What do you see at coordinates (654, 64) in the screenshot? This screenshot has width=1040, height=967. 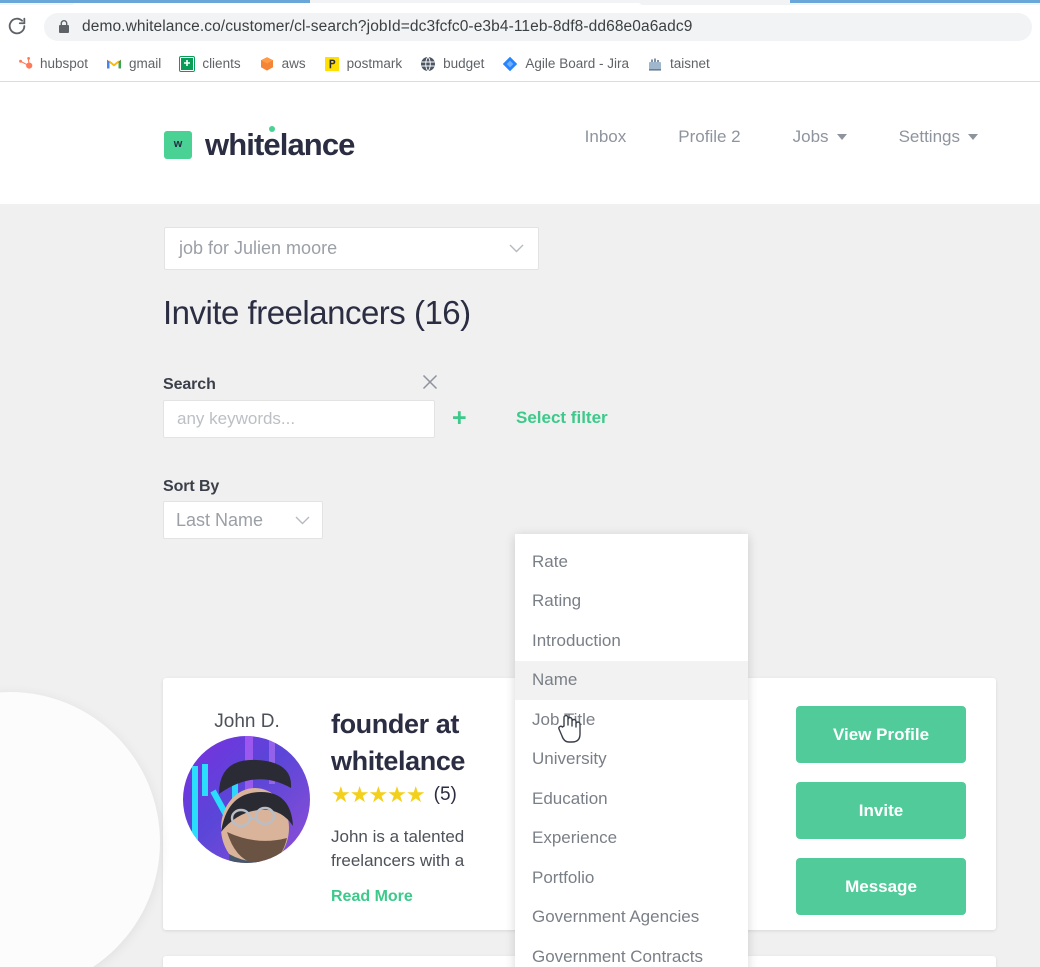 I see `taisnet-icon` at bounding box center [654, 64].